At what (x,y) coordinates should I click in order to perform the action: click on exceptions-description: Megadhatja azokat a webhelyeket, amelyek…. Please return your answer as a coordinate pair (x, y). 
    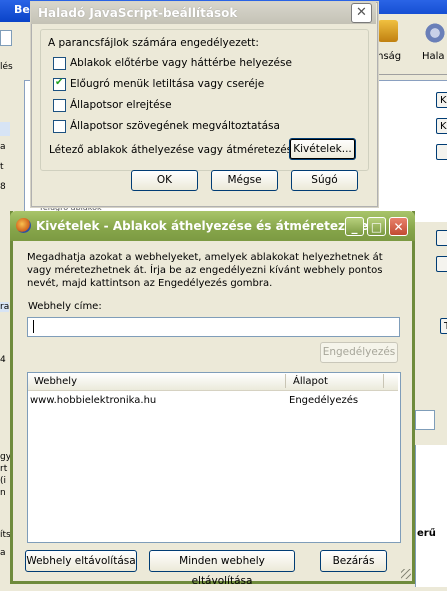
    Looking at the image, I should click on (205, 270).